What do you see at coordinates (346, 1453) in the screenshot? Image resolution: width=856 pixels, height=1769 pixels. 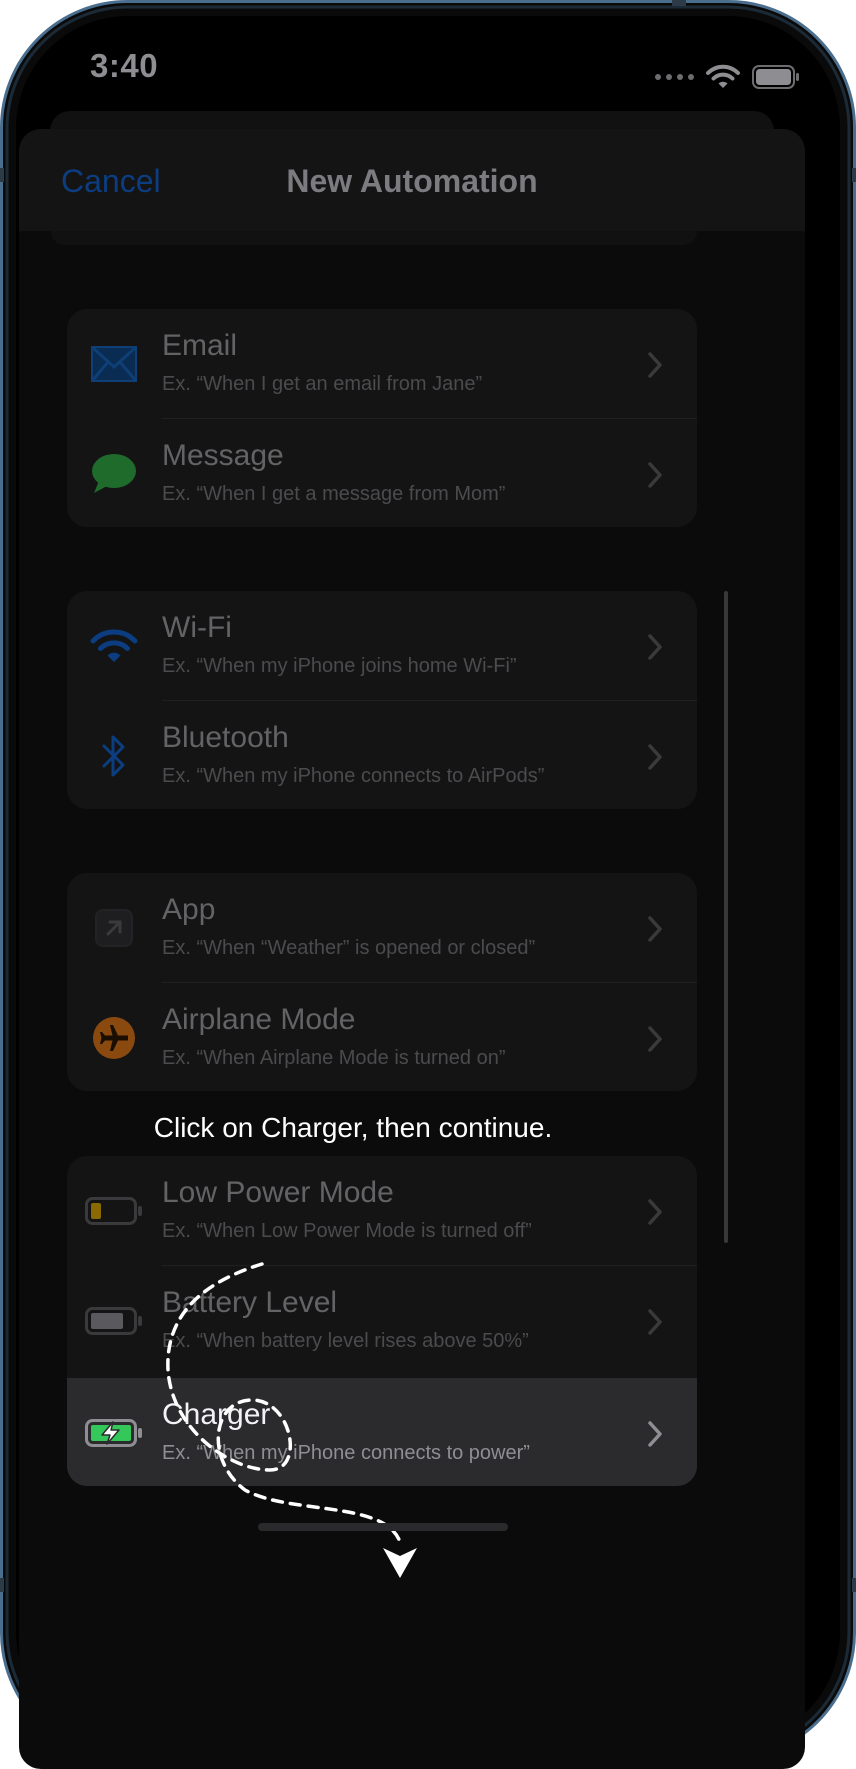 I see `row-subtitle: Ex. “When my iPhone connects to power”` at bounding box center [346, 1453].